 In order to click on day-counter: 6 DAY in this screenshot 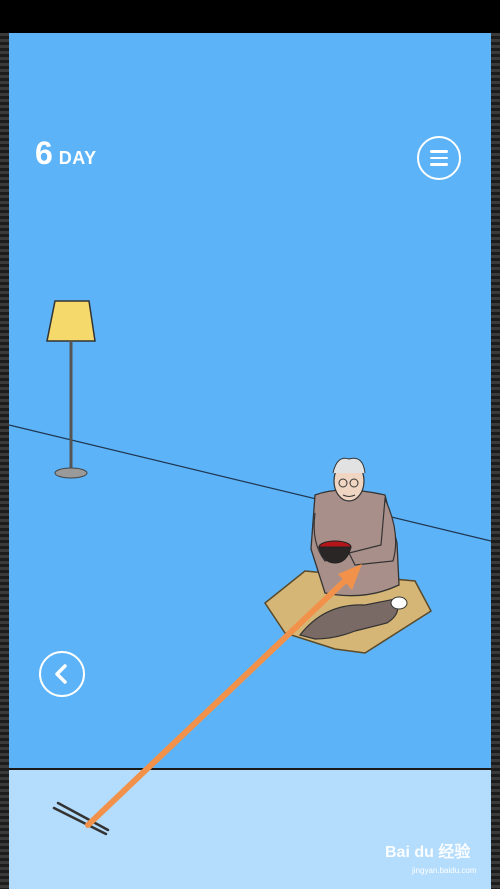, I will do `click(66, 153)`.